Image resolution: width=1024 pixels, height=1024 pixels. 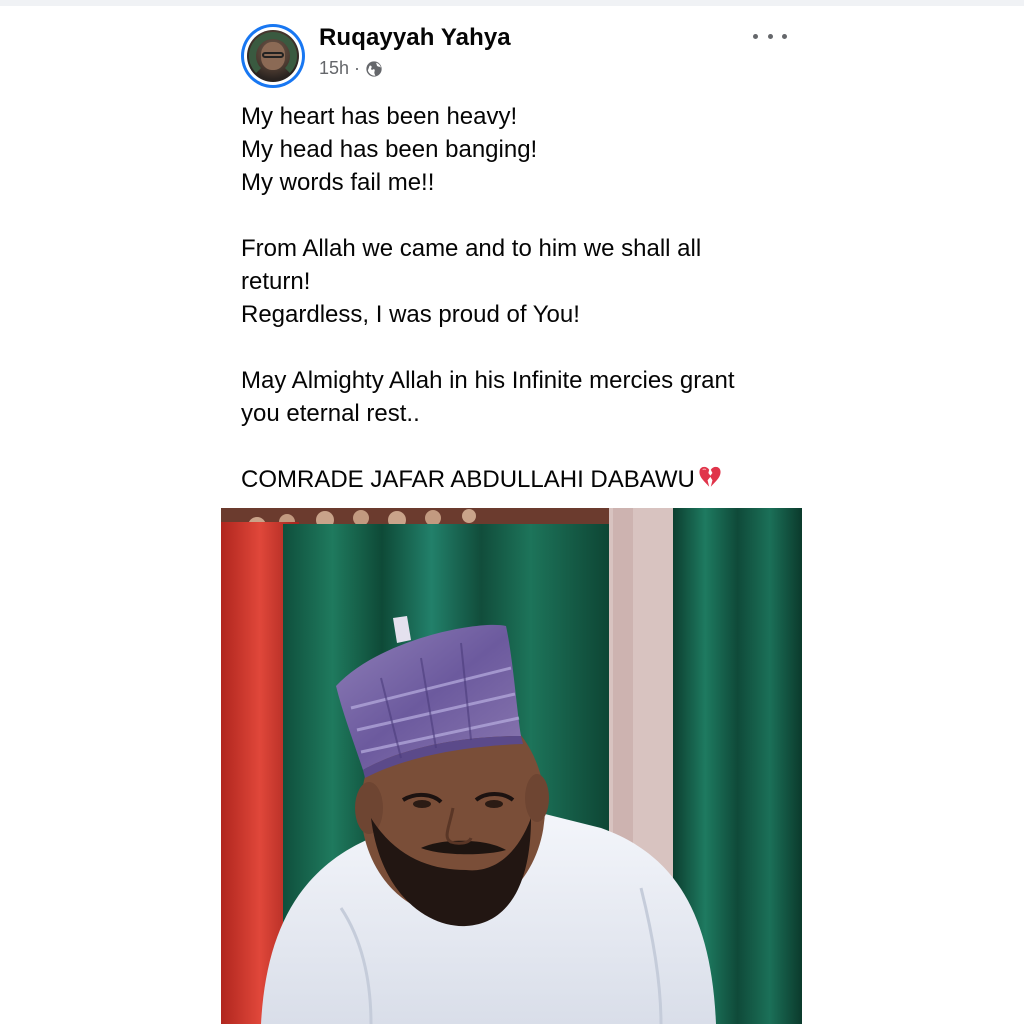 I want to click on post-time: 15h, so click(x=334, y=68).